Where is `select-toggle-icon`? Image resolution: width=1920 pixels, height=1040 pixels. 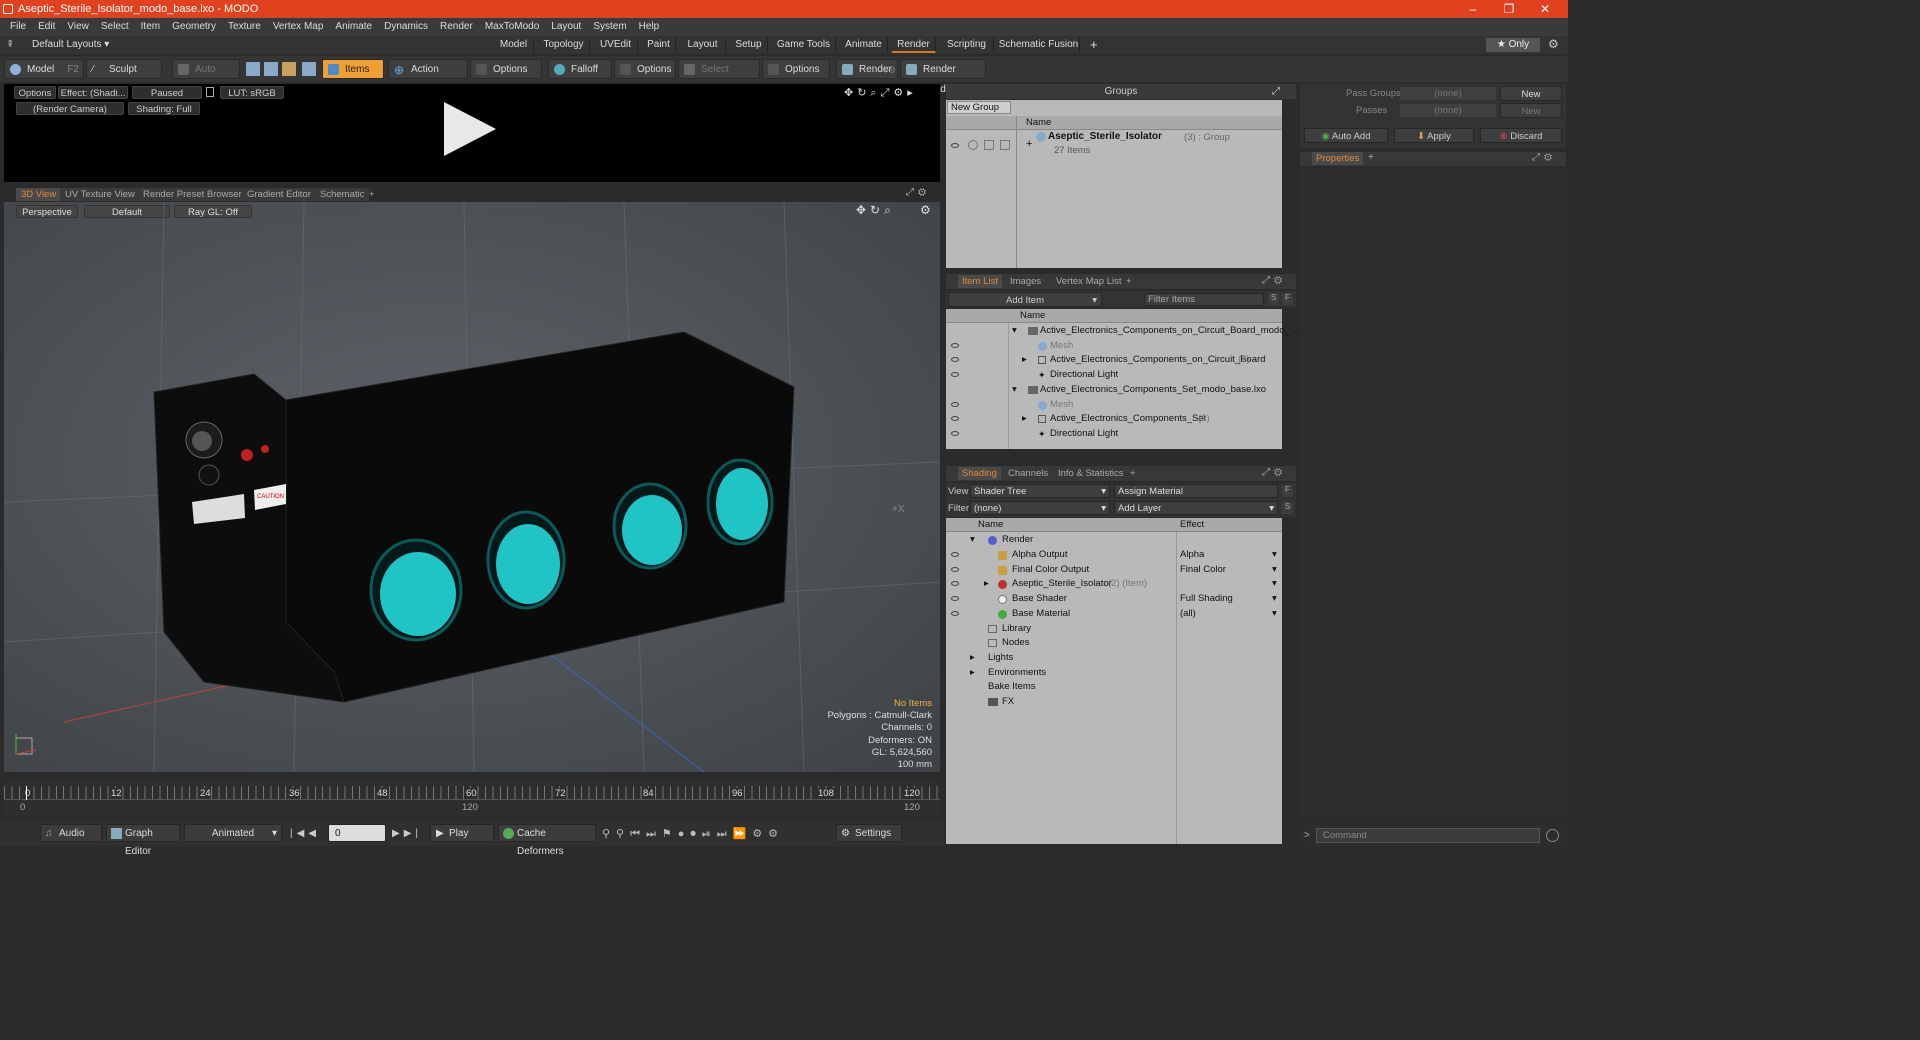 select-toggle-icon is located at coordinates (1005, 145).